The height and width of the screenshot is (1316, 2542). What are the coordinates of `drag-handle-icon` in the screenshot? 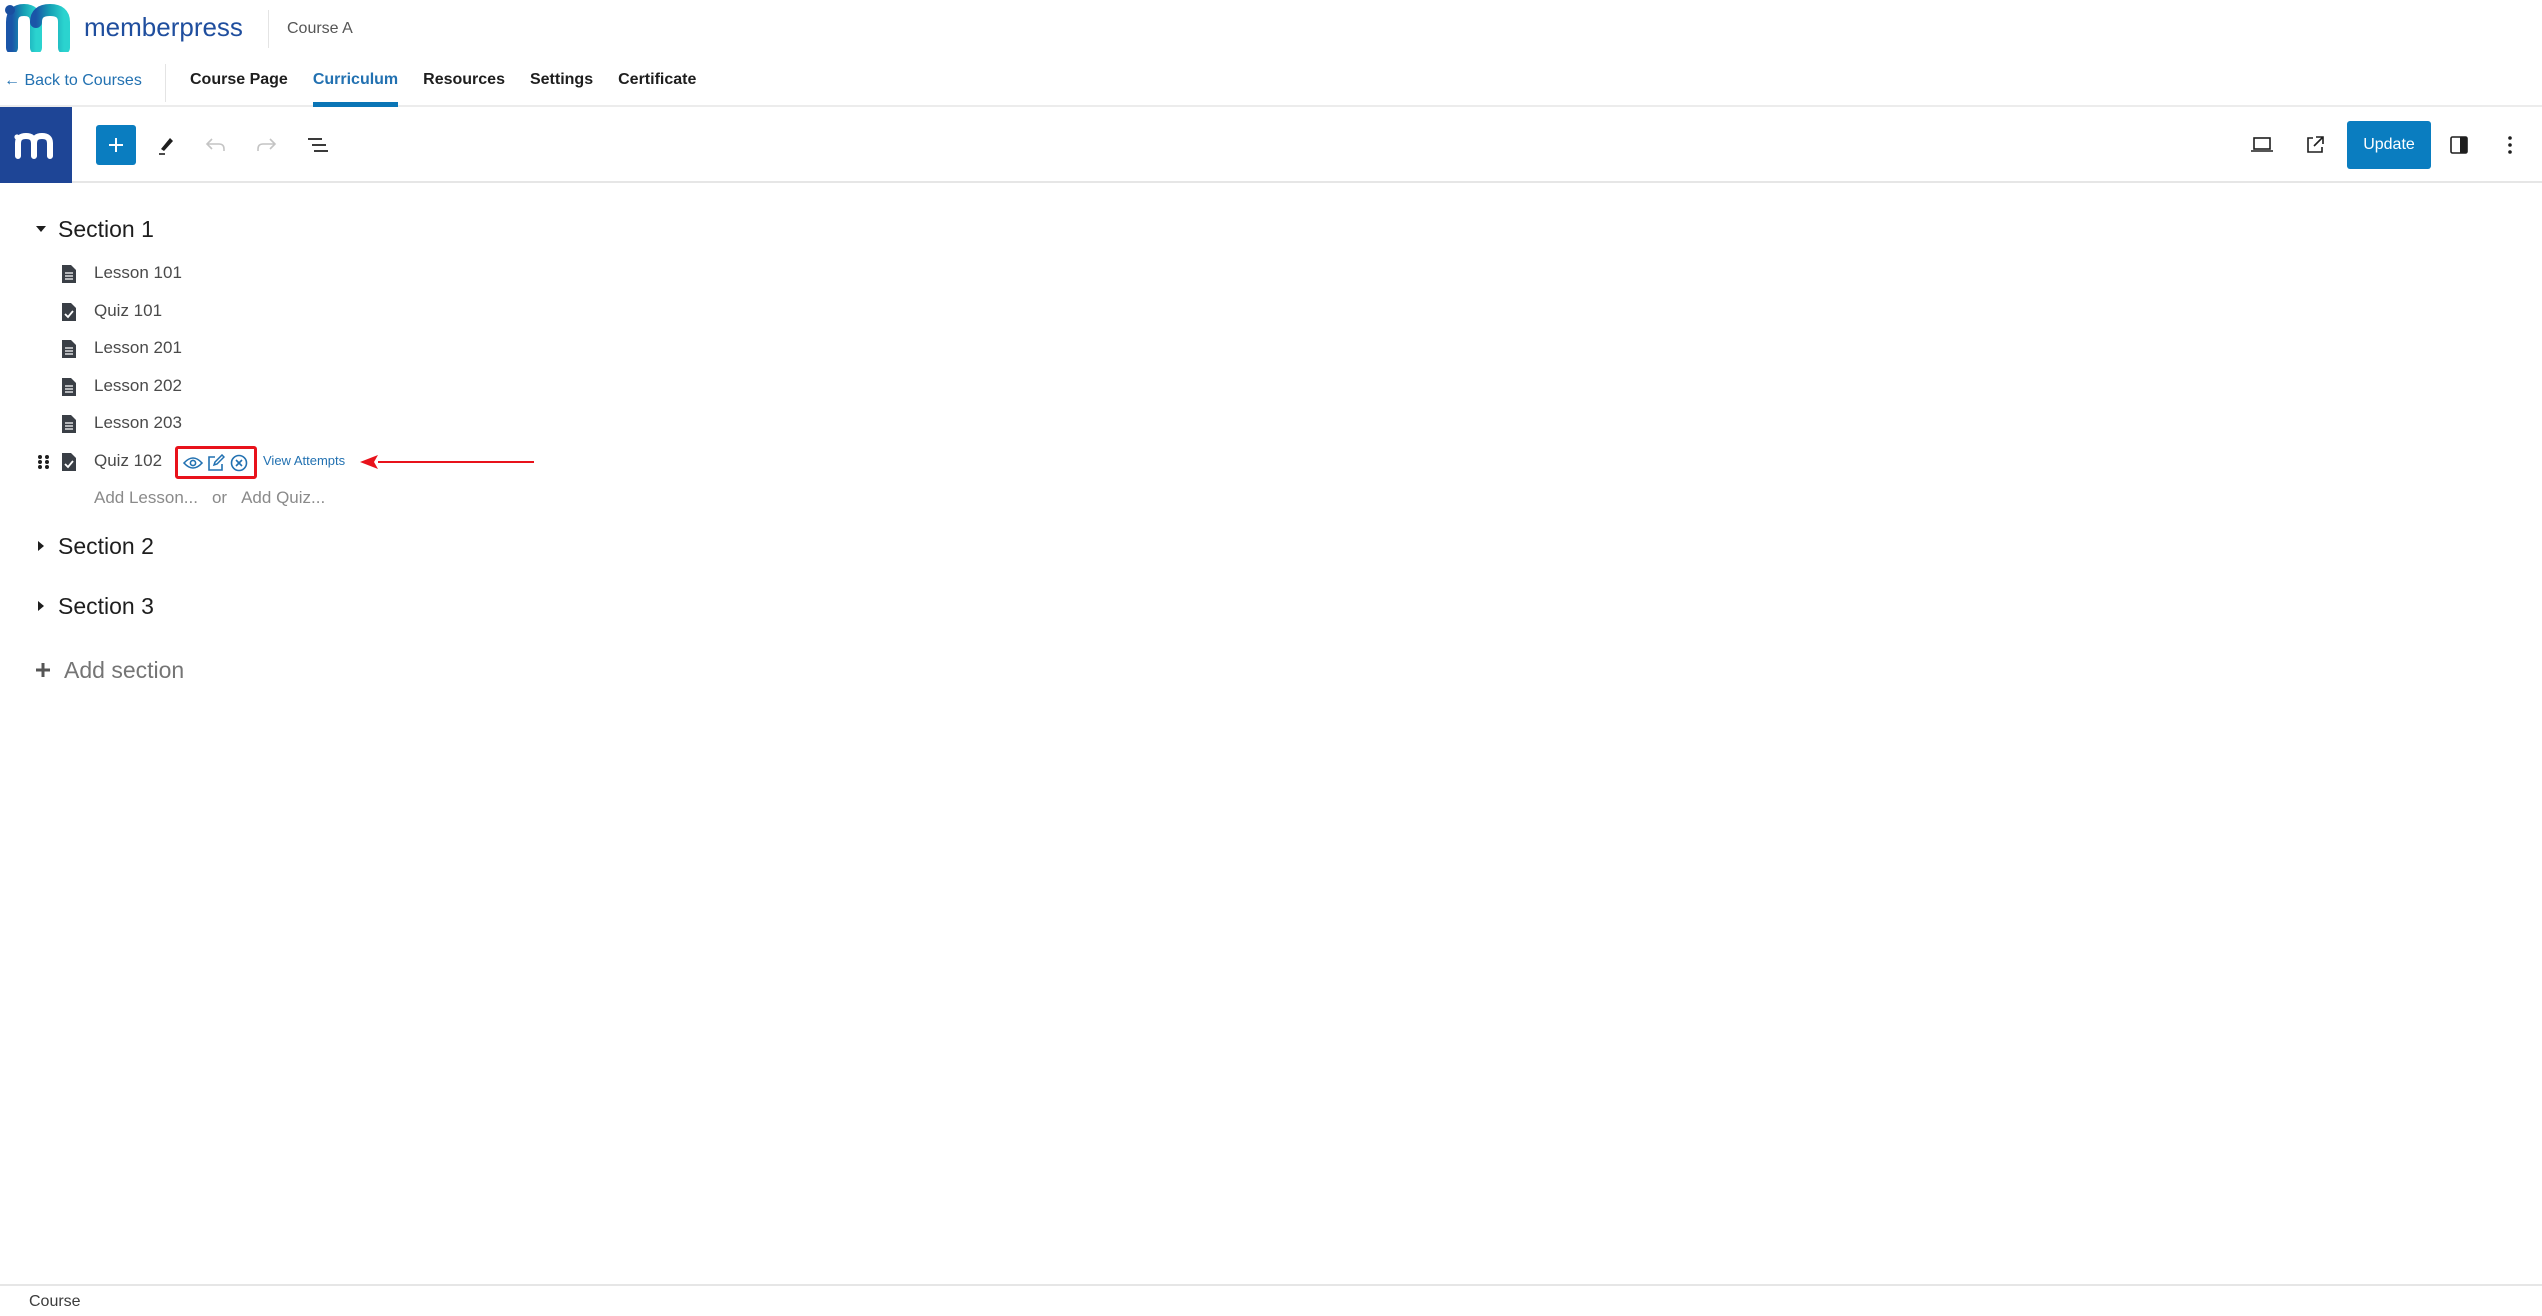 It's located at (44, 462).